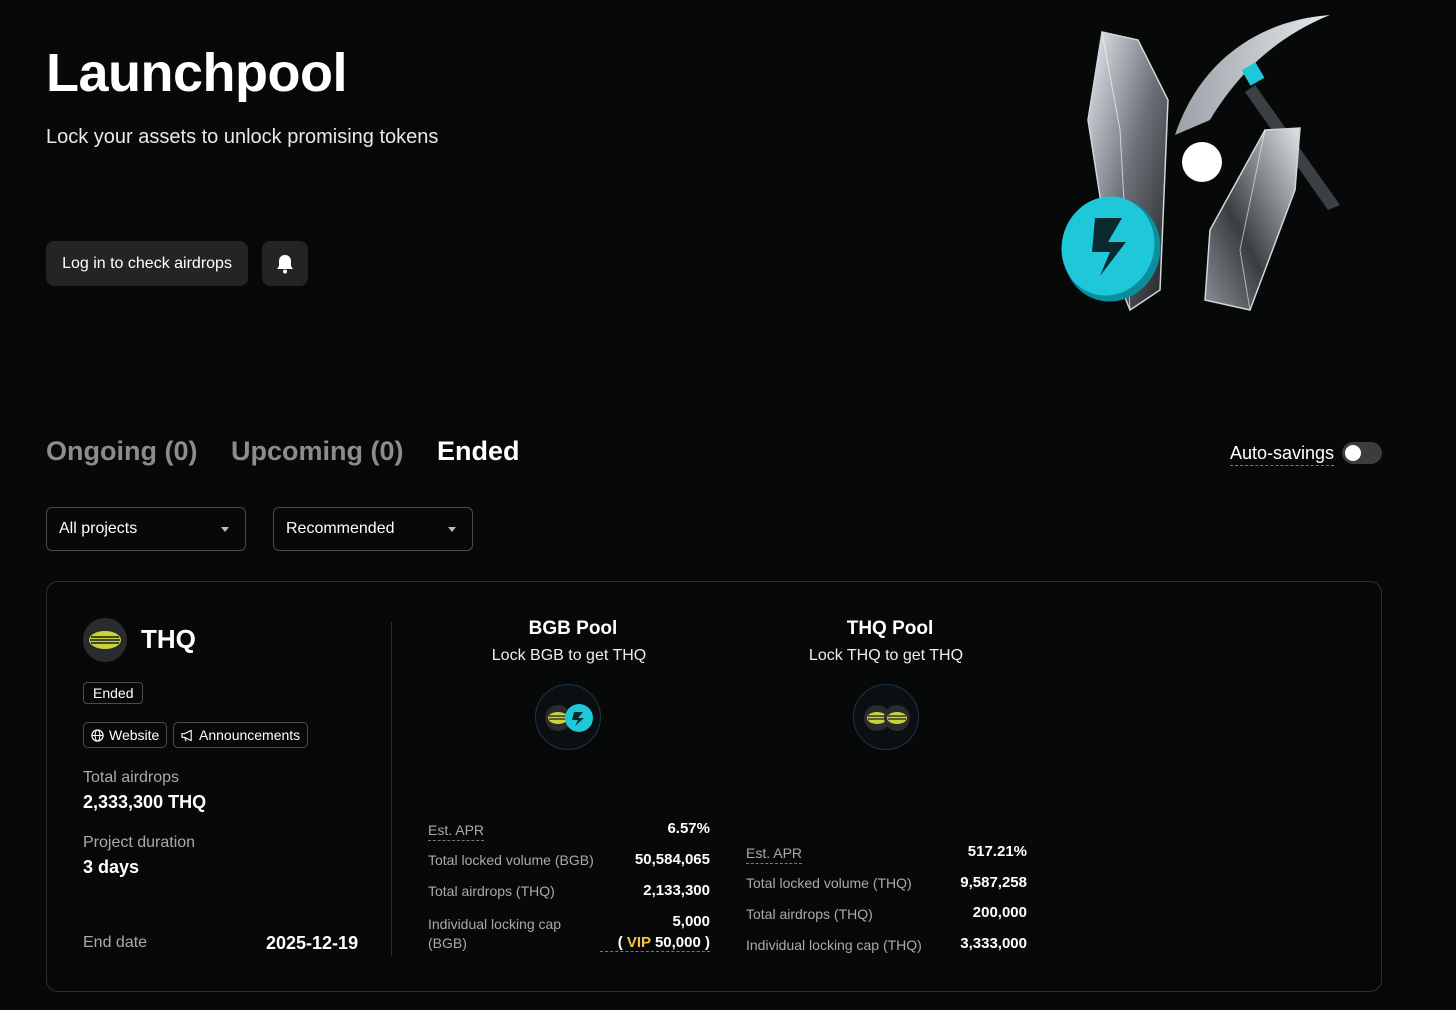 The width and height of the screenshot is (1456, 1010). What do you see at coordinates (834, 945) in the screenshot?
I see `thq-cap-label: Individual locking cap (THQ)` at bounding box center [834, 945].